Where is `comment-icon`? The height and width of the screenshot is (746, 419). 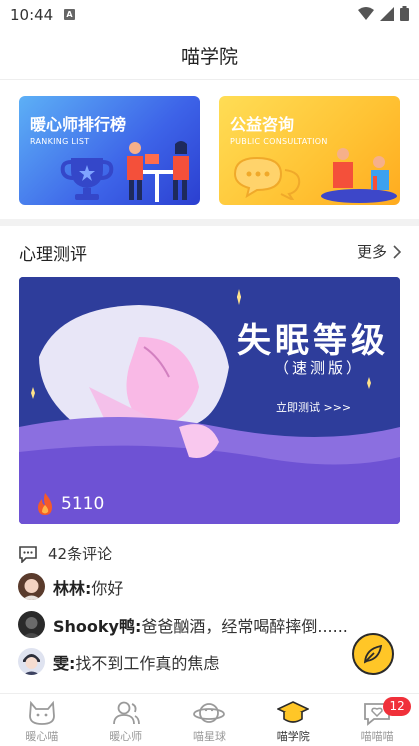 comment-icon is located at coordinates (28, 554).